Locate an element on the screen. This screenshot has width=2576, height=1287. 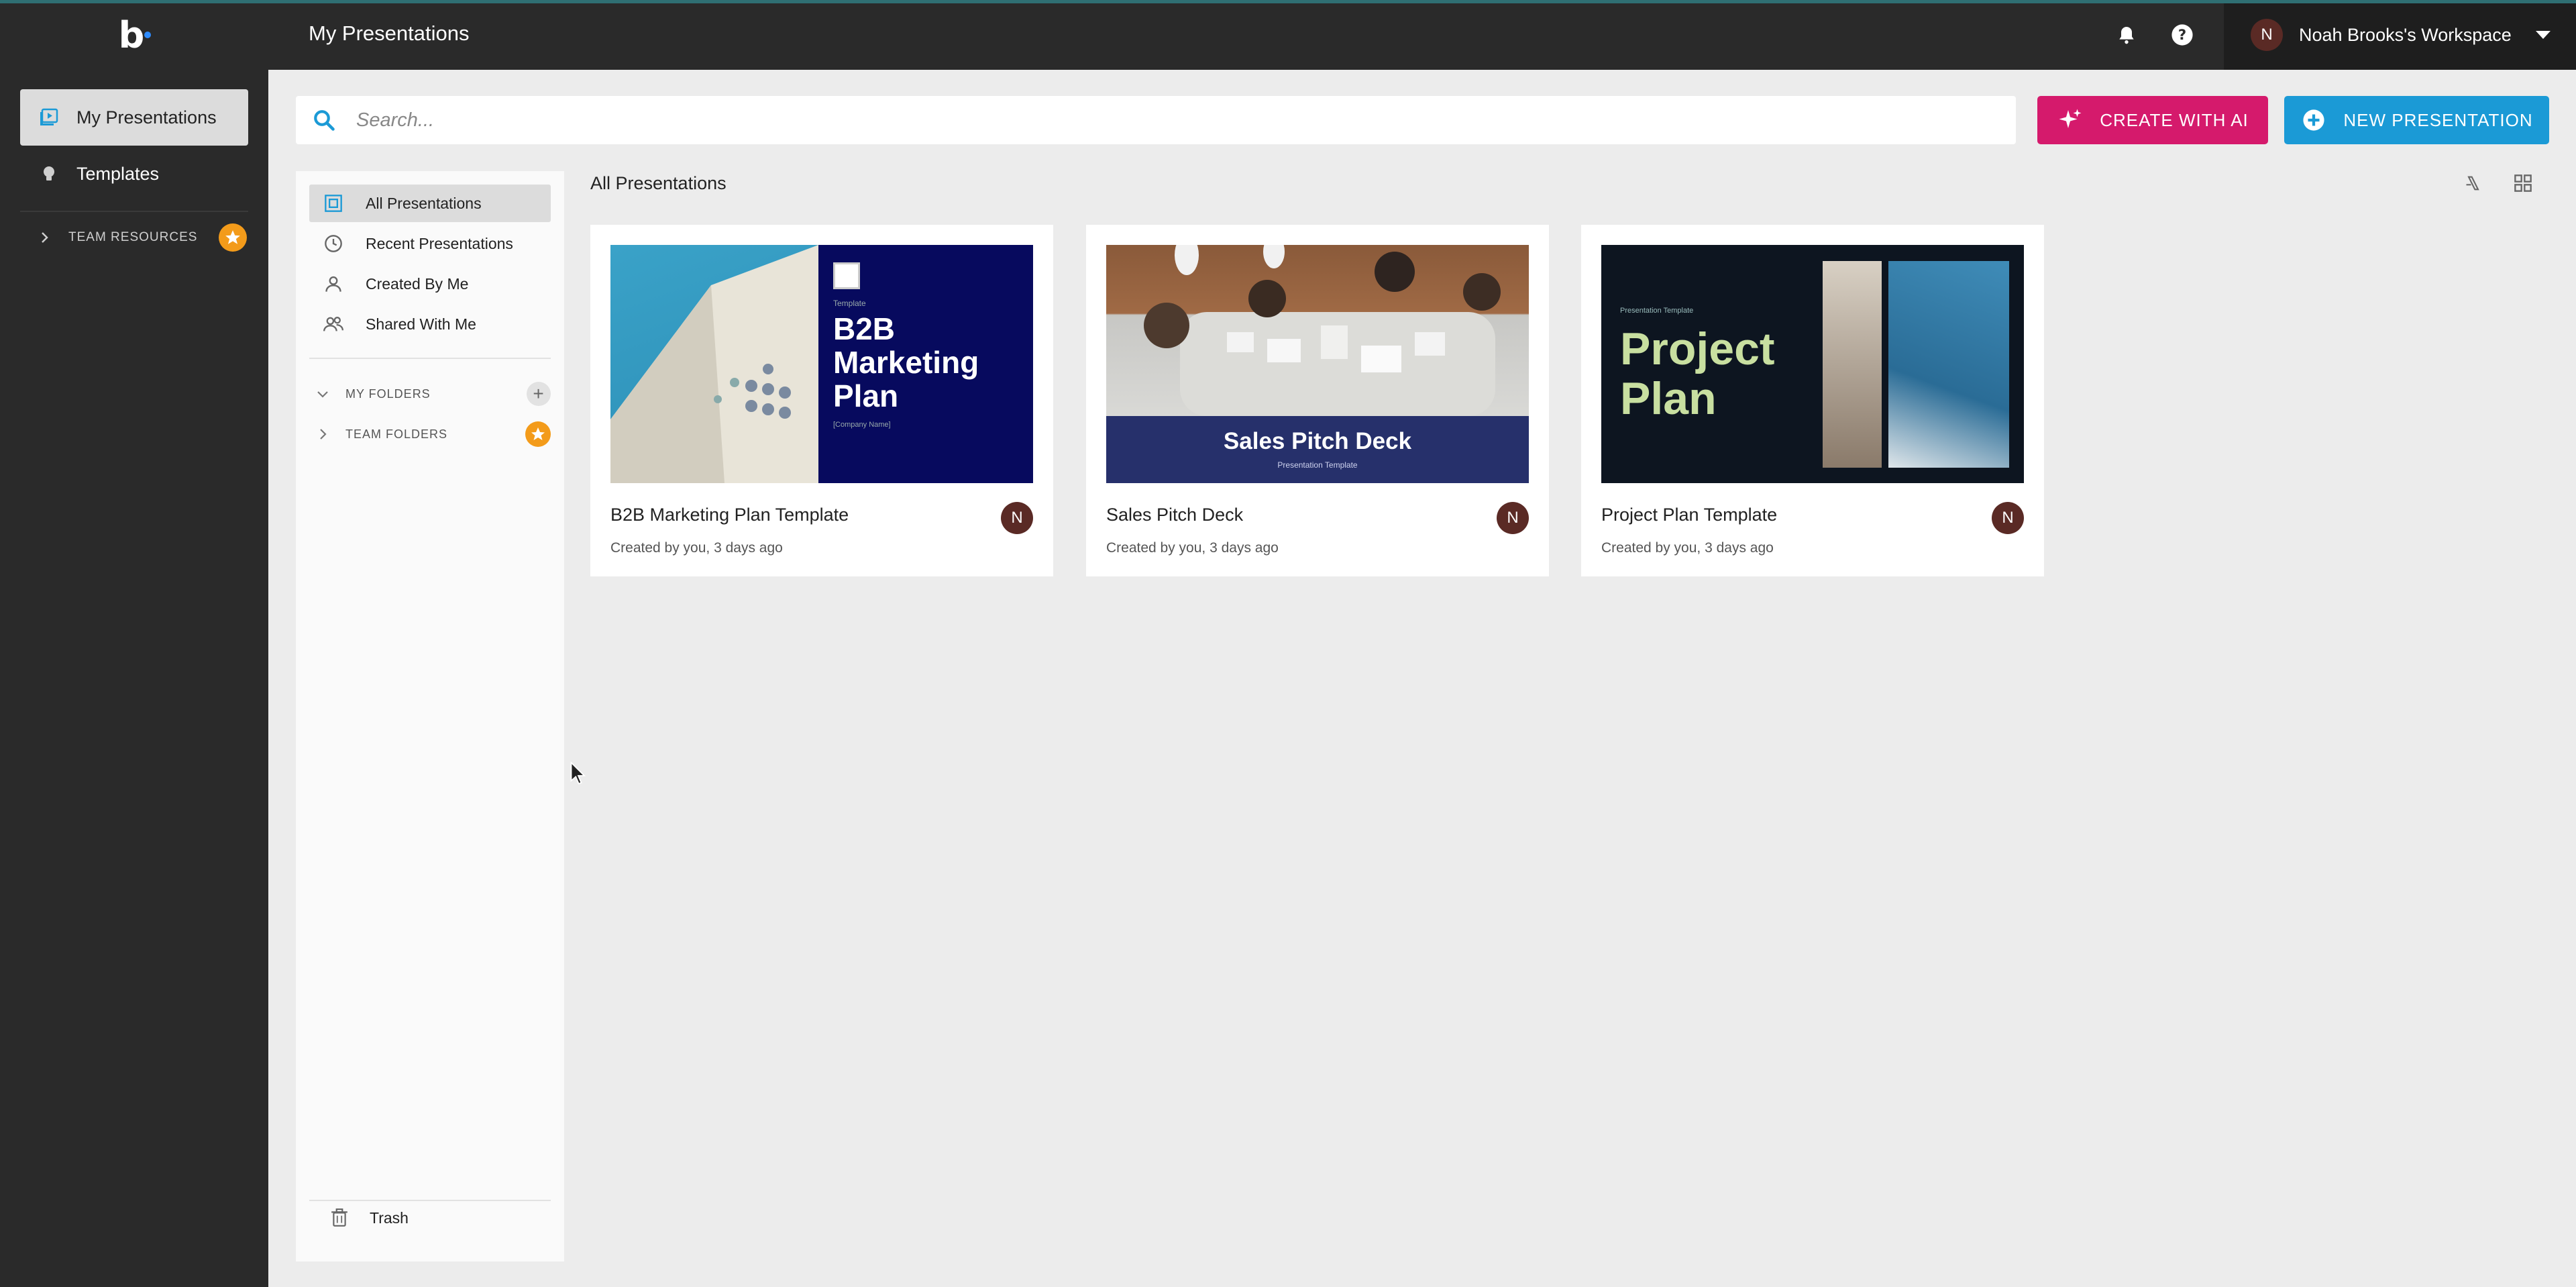
logo-text: b is located at coordinates (131, 34).